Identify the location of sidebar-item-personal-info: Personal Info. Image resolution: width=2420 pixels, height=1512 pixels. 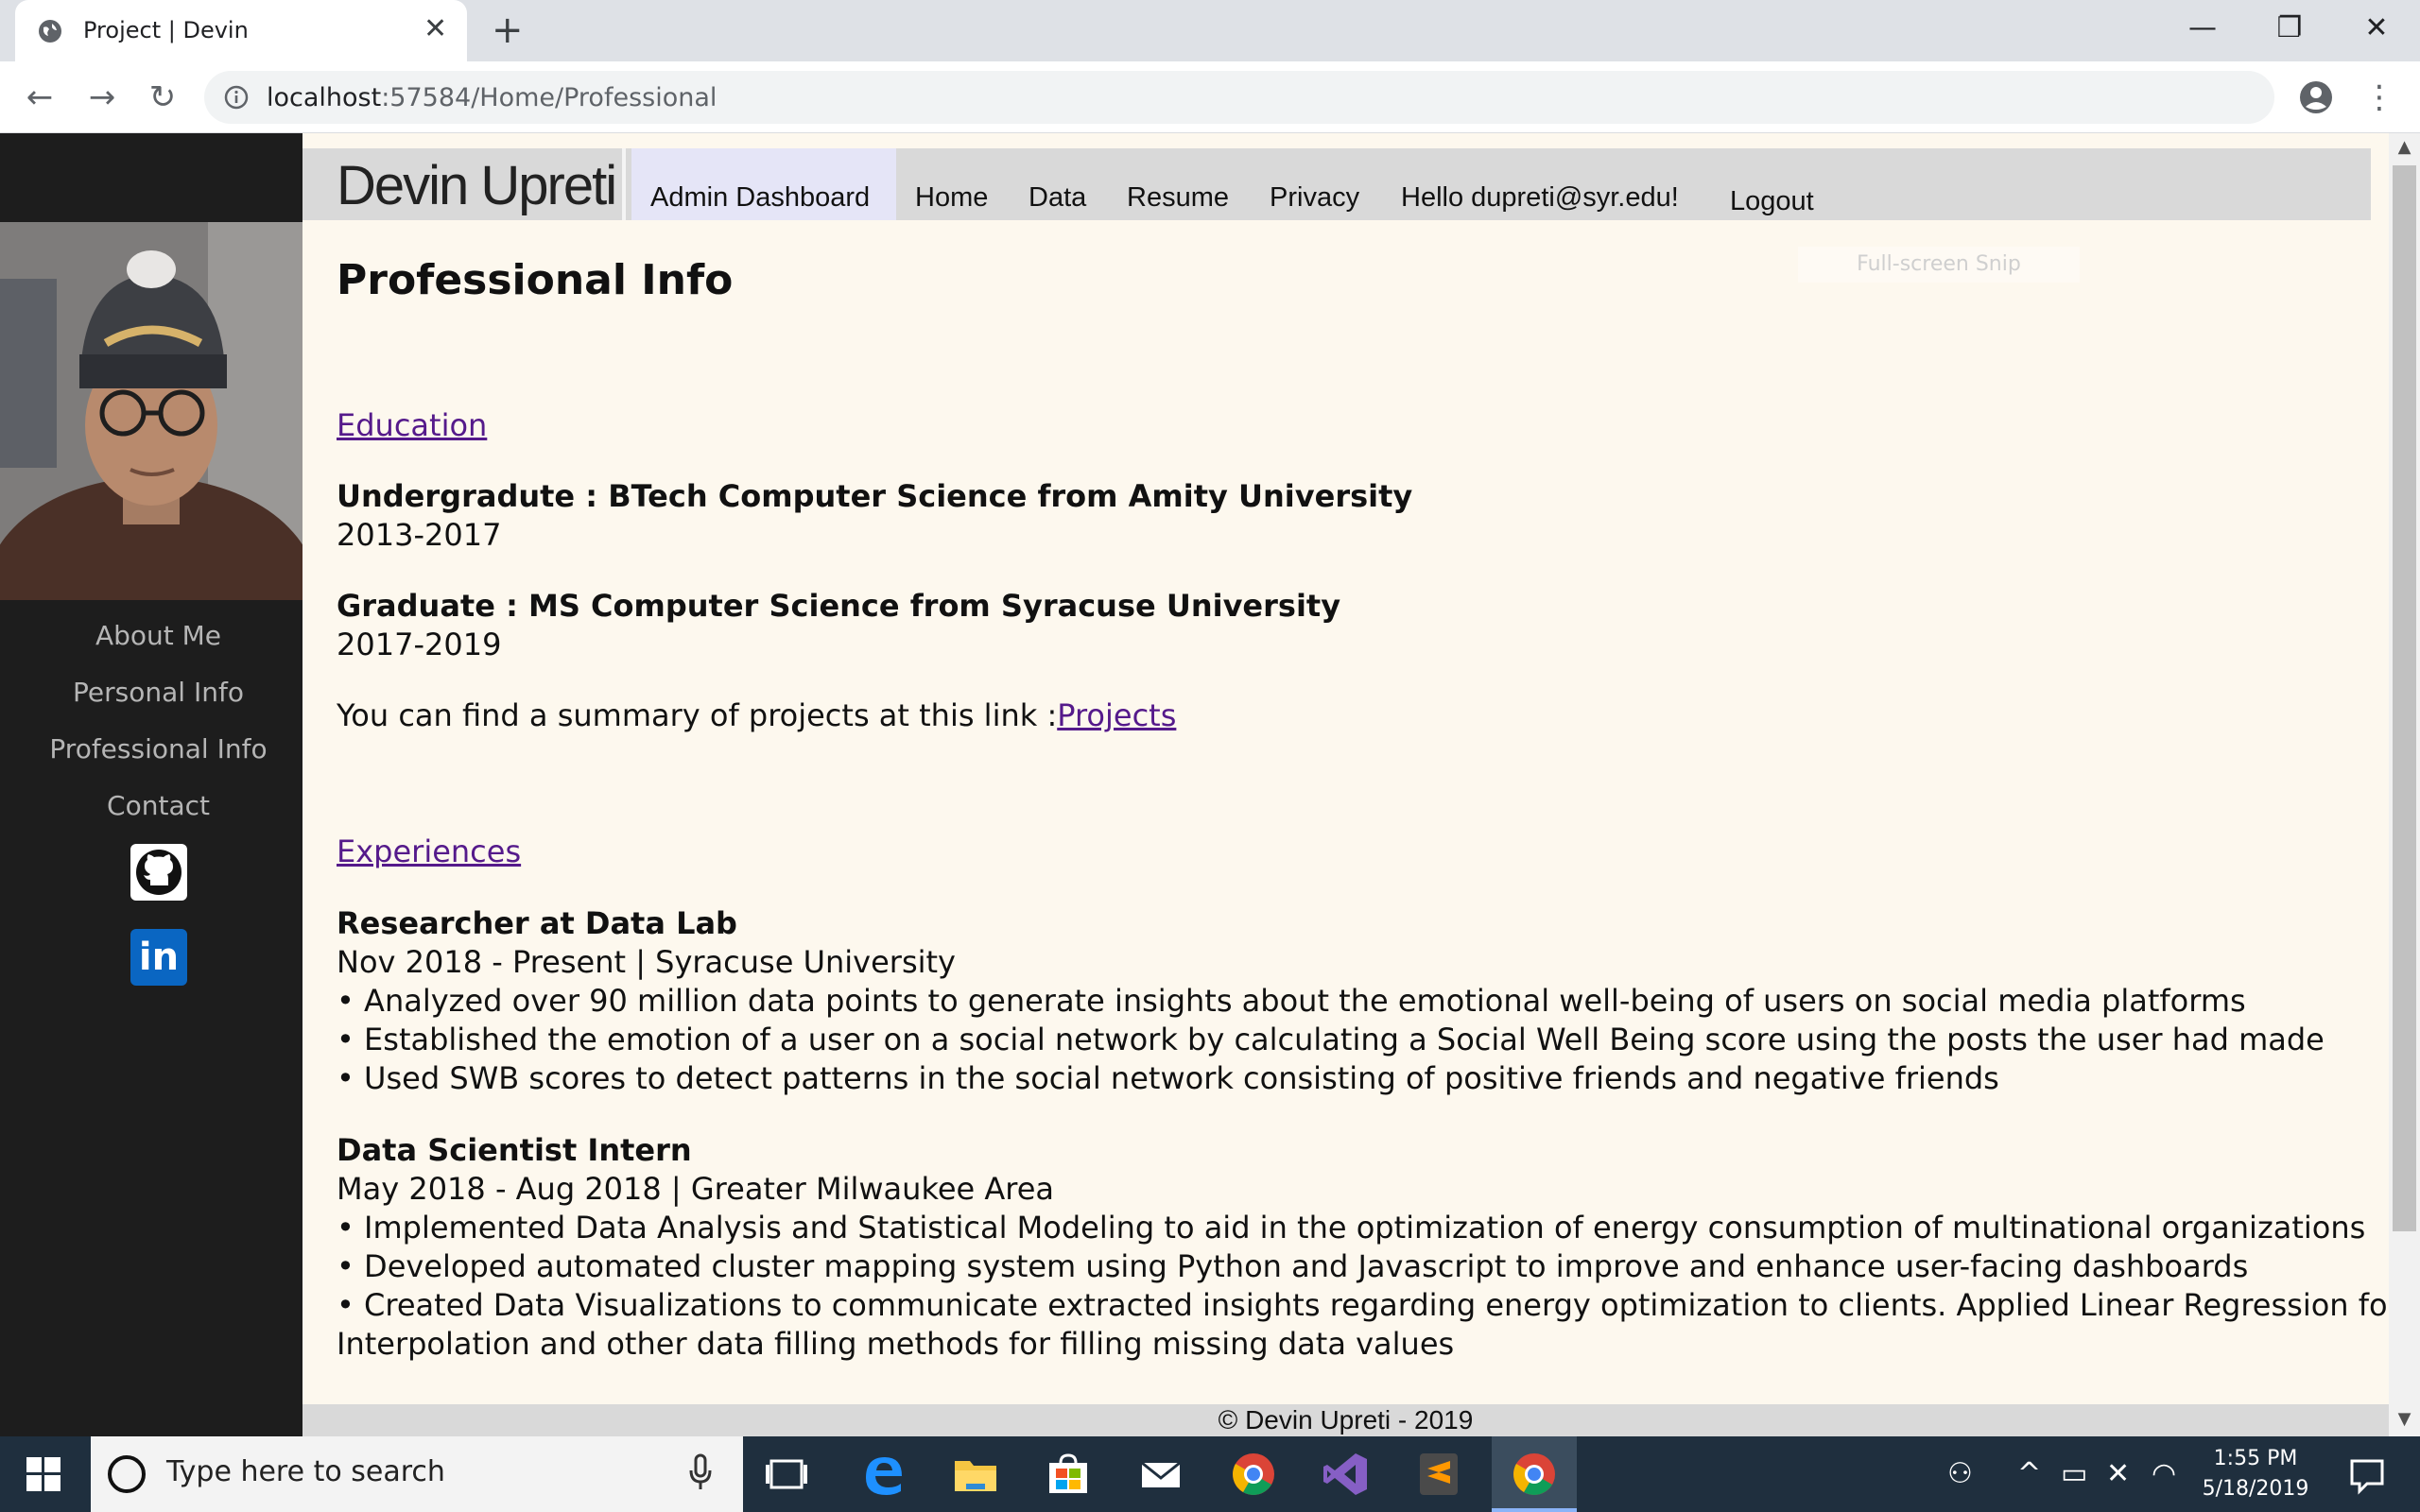
(158, 692).